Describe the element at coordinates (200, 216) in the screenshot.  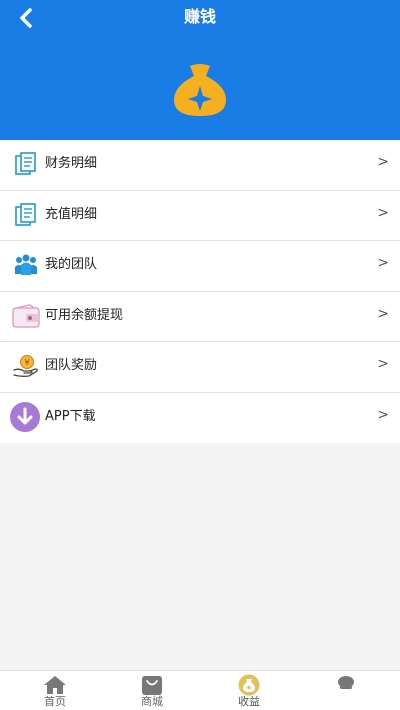
I see `menu-item-recharge-details: 充值明细 >` at that location.